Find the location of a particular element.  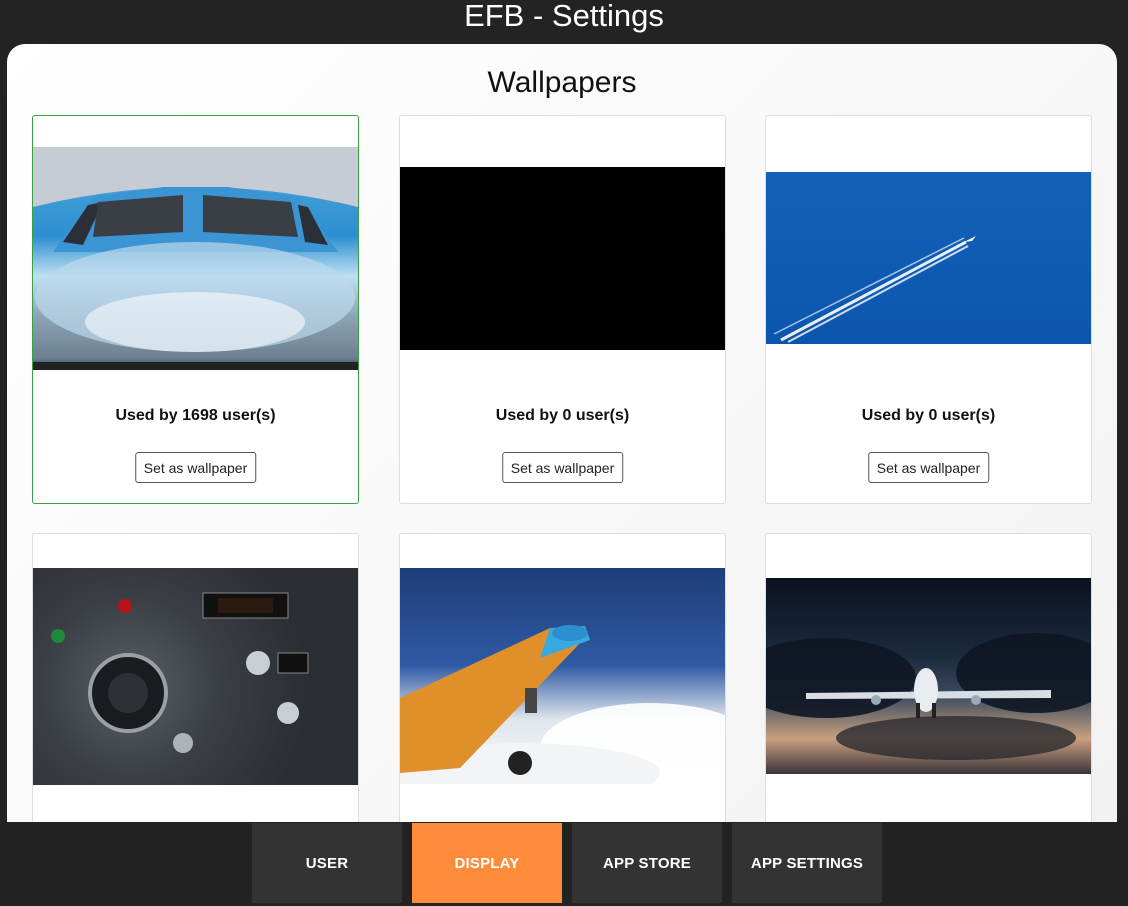

app-title: EFB - Settings is located at coordinates (564, 16).